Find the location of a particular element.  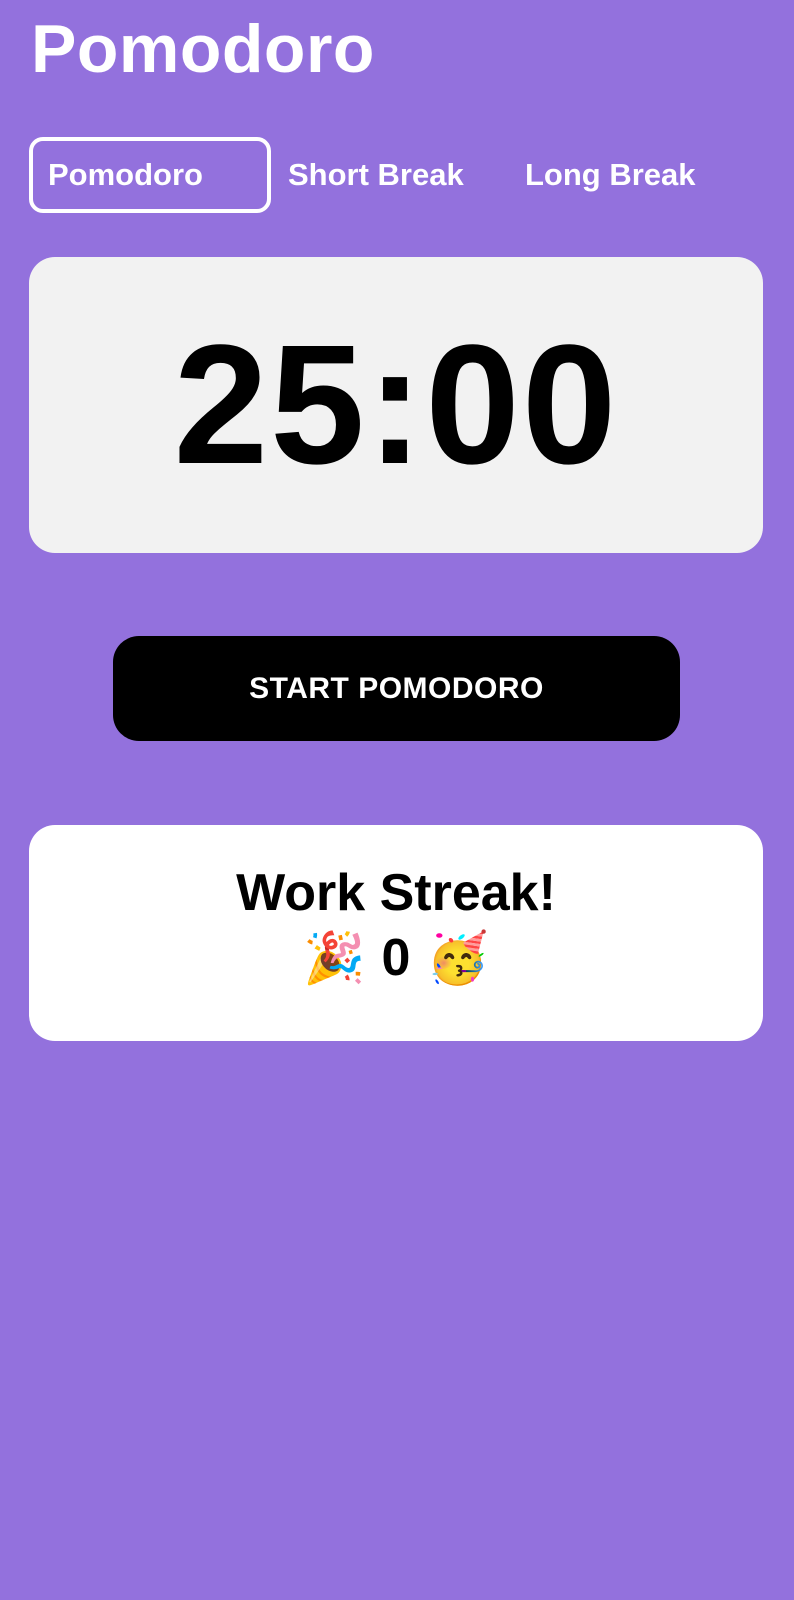

work-streak-card: Work Streak! 🎉 0 🥳 is located at coordinates (396, 933).